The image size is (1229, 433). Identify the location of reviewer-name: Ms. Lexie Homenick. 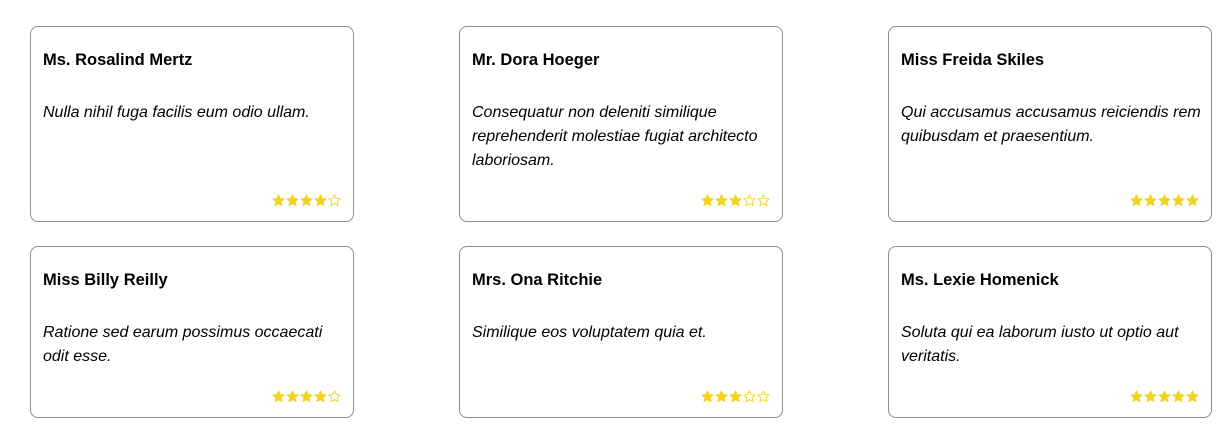
(980, 280).